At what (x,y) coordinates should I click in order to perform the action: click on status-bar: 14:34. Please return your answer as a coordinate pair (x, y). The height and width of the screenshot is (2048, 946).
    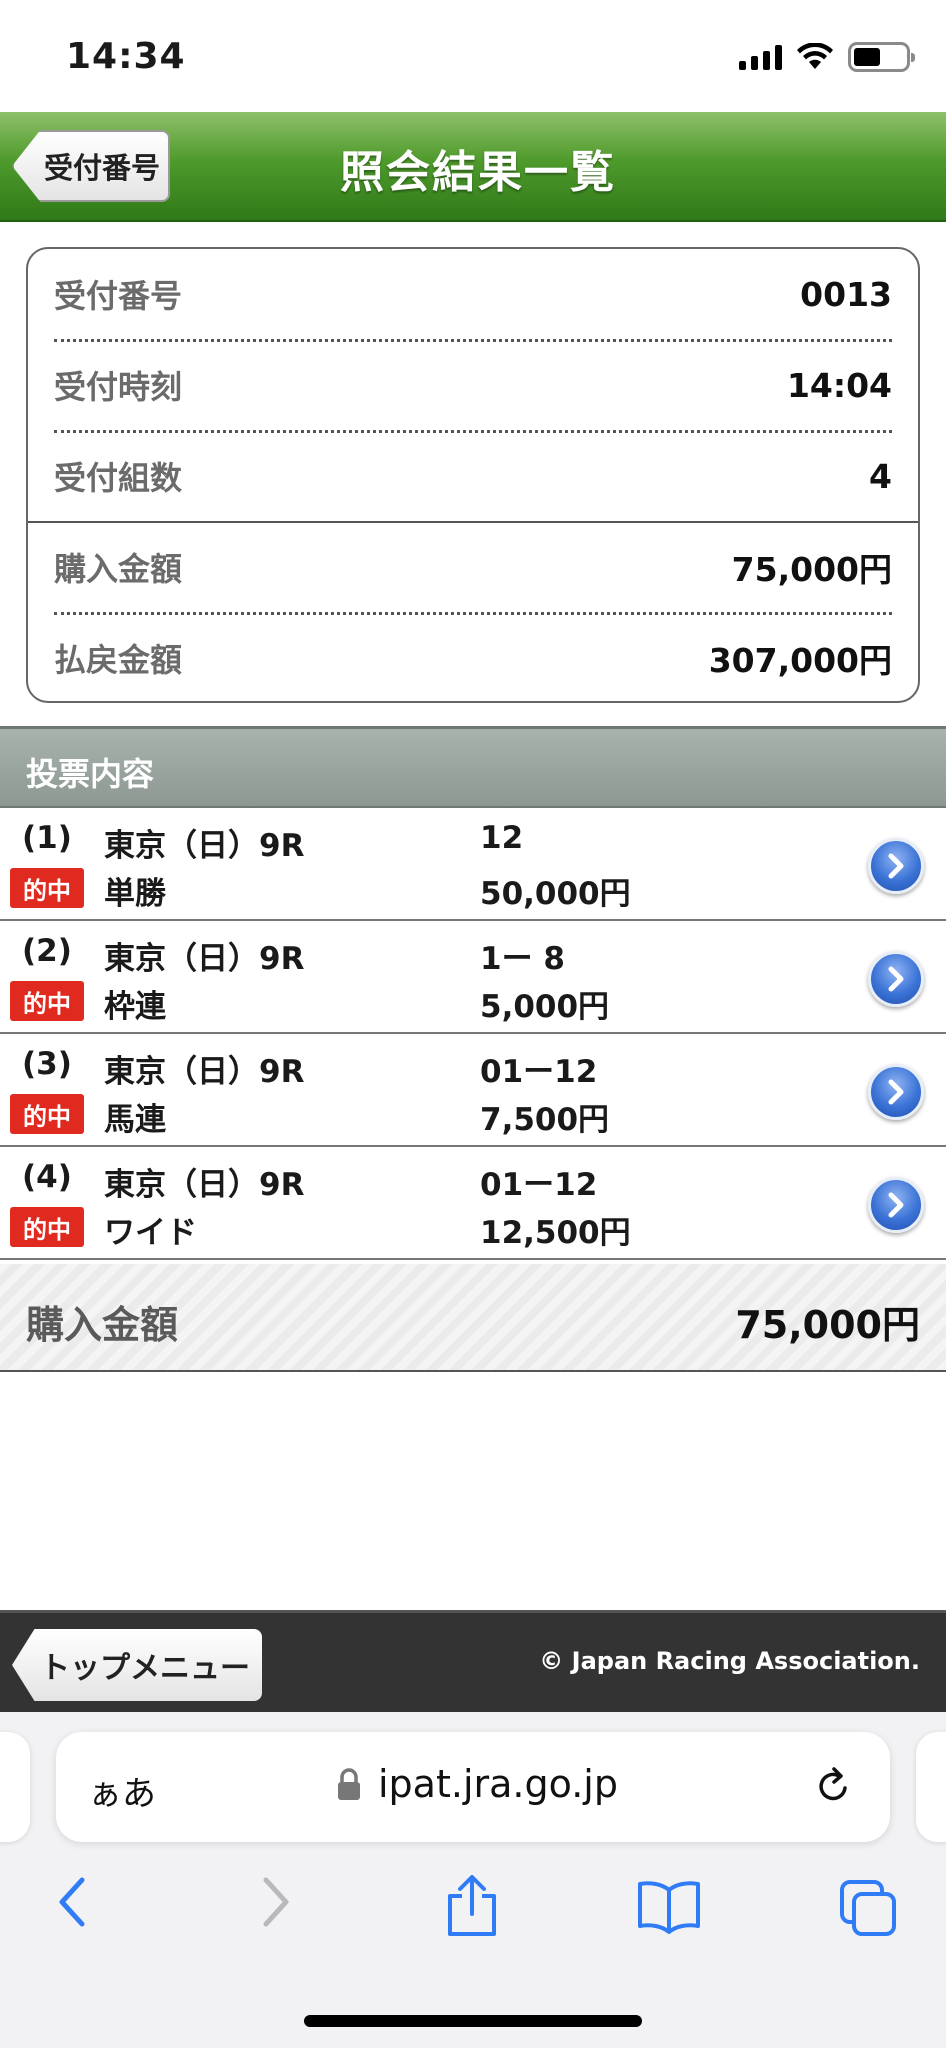
    Looking at the image, I should click on (473, 56).